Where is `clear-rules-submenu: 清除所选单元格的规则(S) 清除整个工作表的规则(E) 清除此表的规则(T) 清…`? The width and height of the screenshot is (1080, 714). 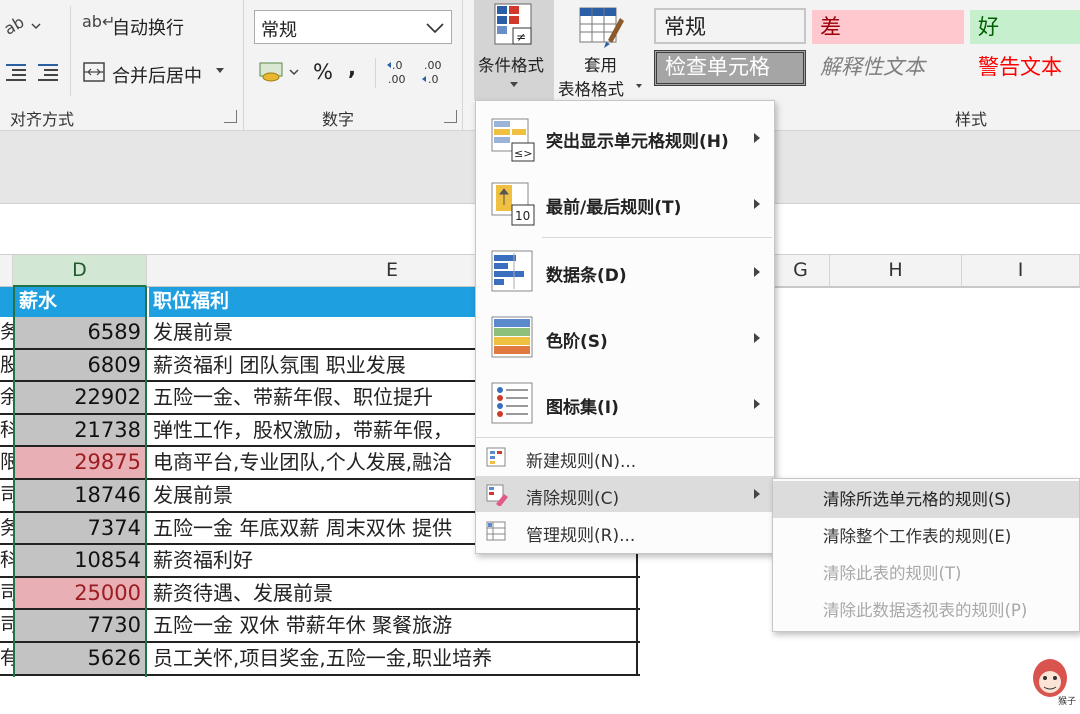
clear-rules-submenu: 清除所选单元格的规则(S) 清除整个工作表的规则(E) 清除此表的规则(T) 清… is located at coordinates (926, 555).